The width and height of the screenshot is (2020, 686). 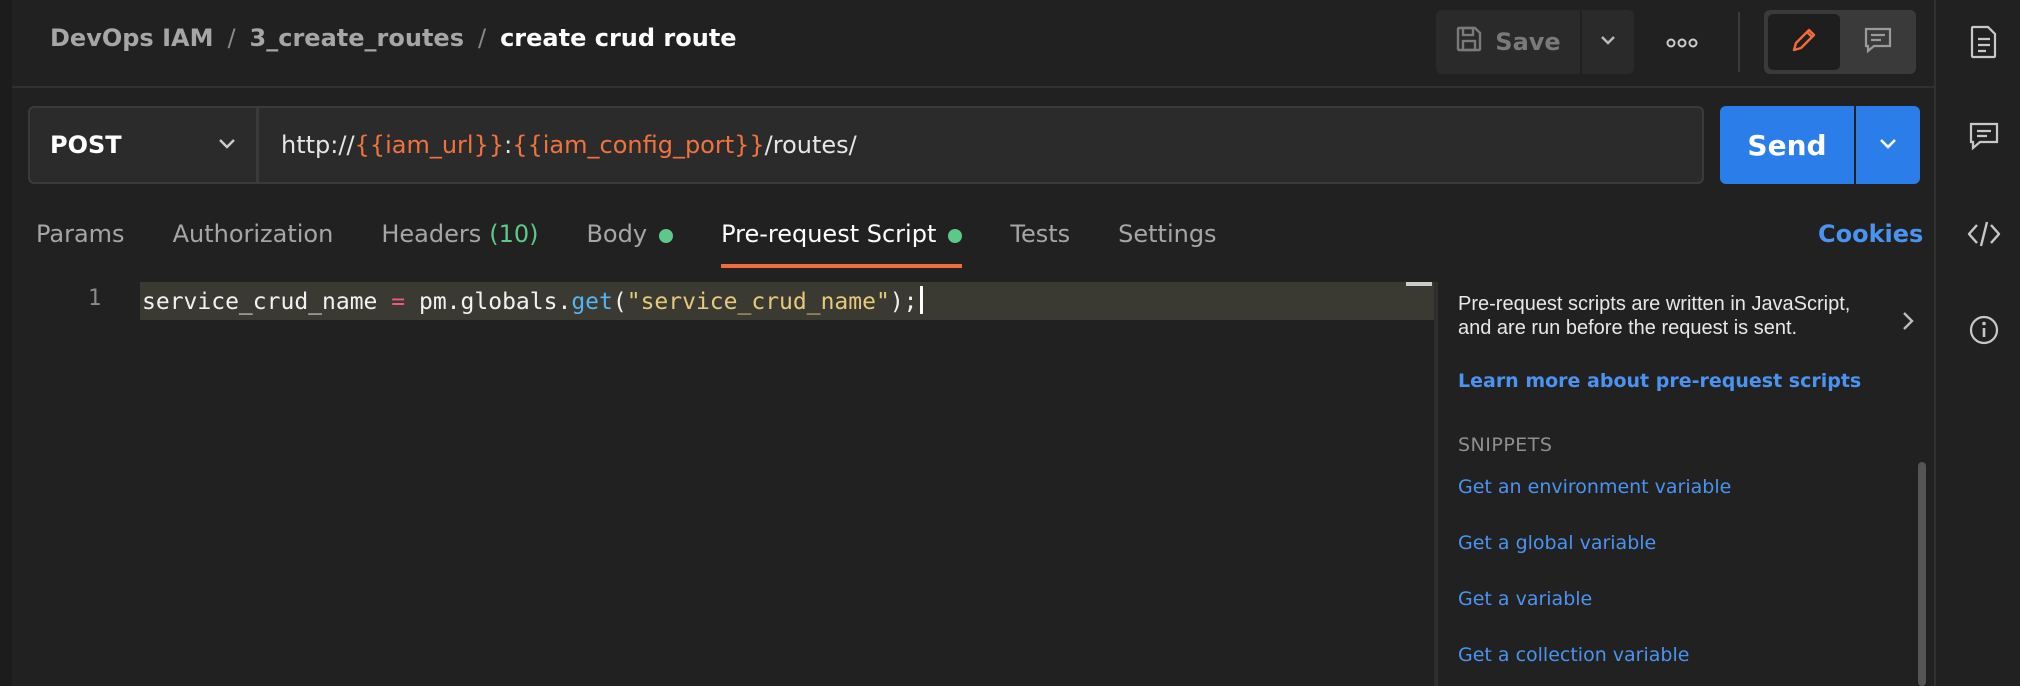 I want to click on toolbar-divider, so click(x=1739, y=42).